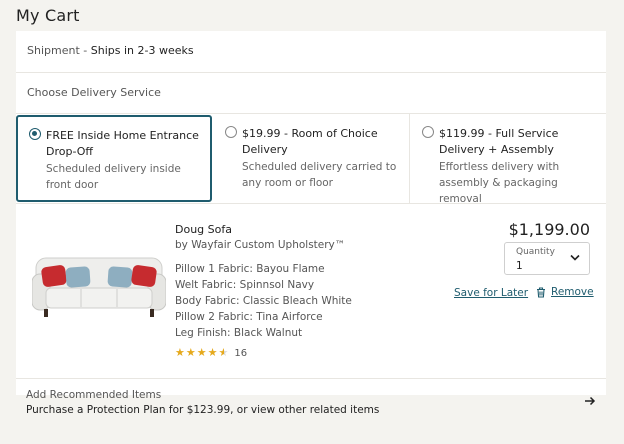 This screenshot has height=444, width=624. I want to click on review-count: 16, so click(241, 353).